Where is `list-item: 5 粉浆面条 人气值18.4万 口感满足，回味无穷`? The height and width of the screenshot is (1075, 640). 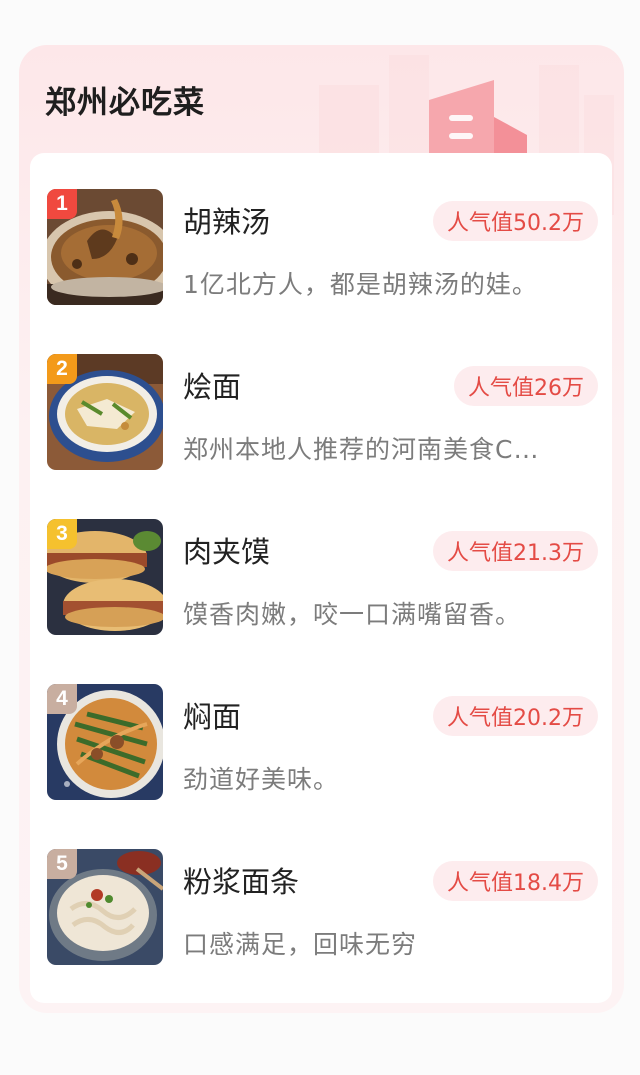 list-item: 5 粉浆面条 人气值18.4万 口感满足，回味无穷 is located at coordinates (321, 909).